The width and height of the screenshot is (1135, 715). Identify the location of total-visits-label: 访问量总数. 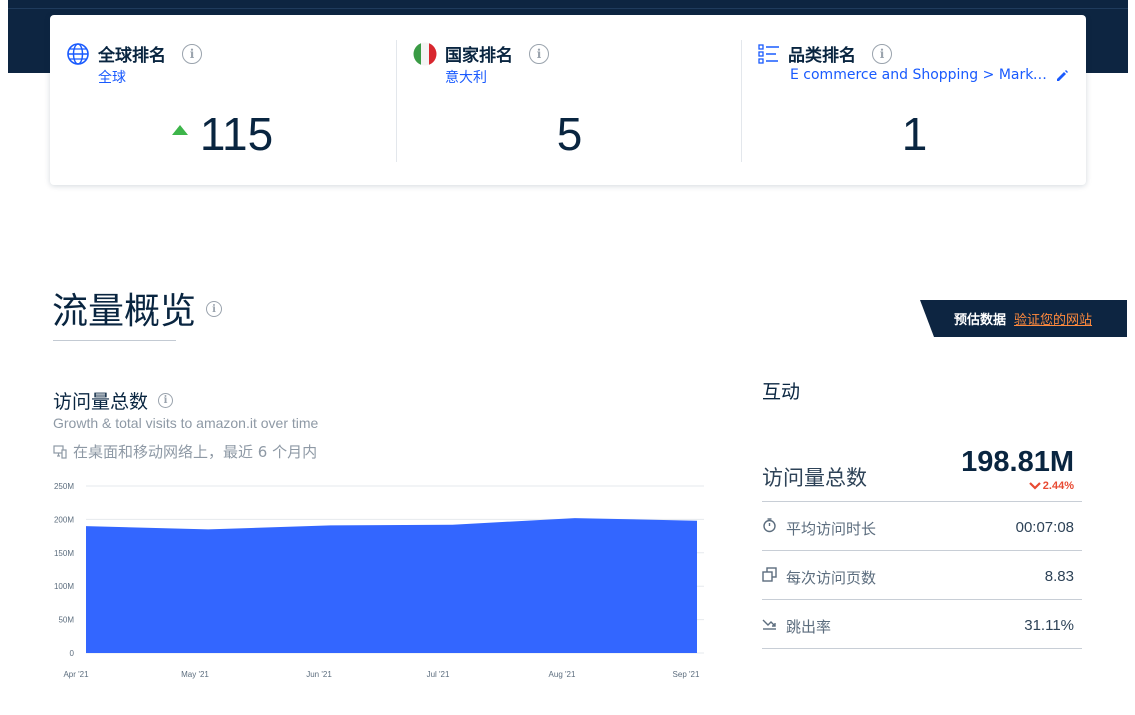
(814, 478).